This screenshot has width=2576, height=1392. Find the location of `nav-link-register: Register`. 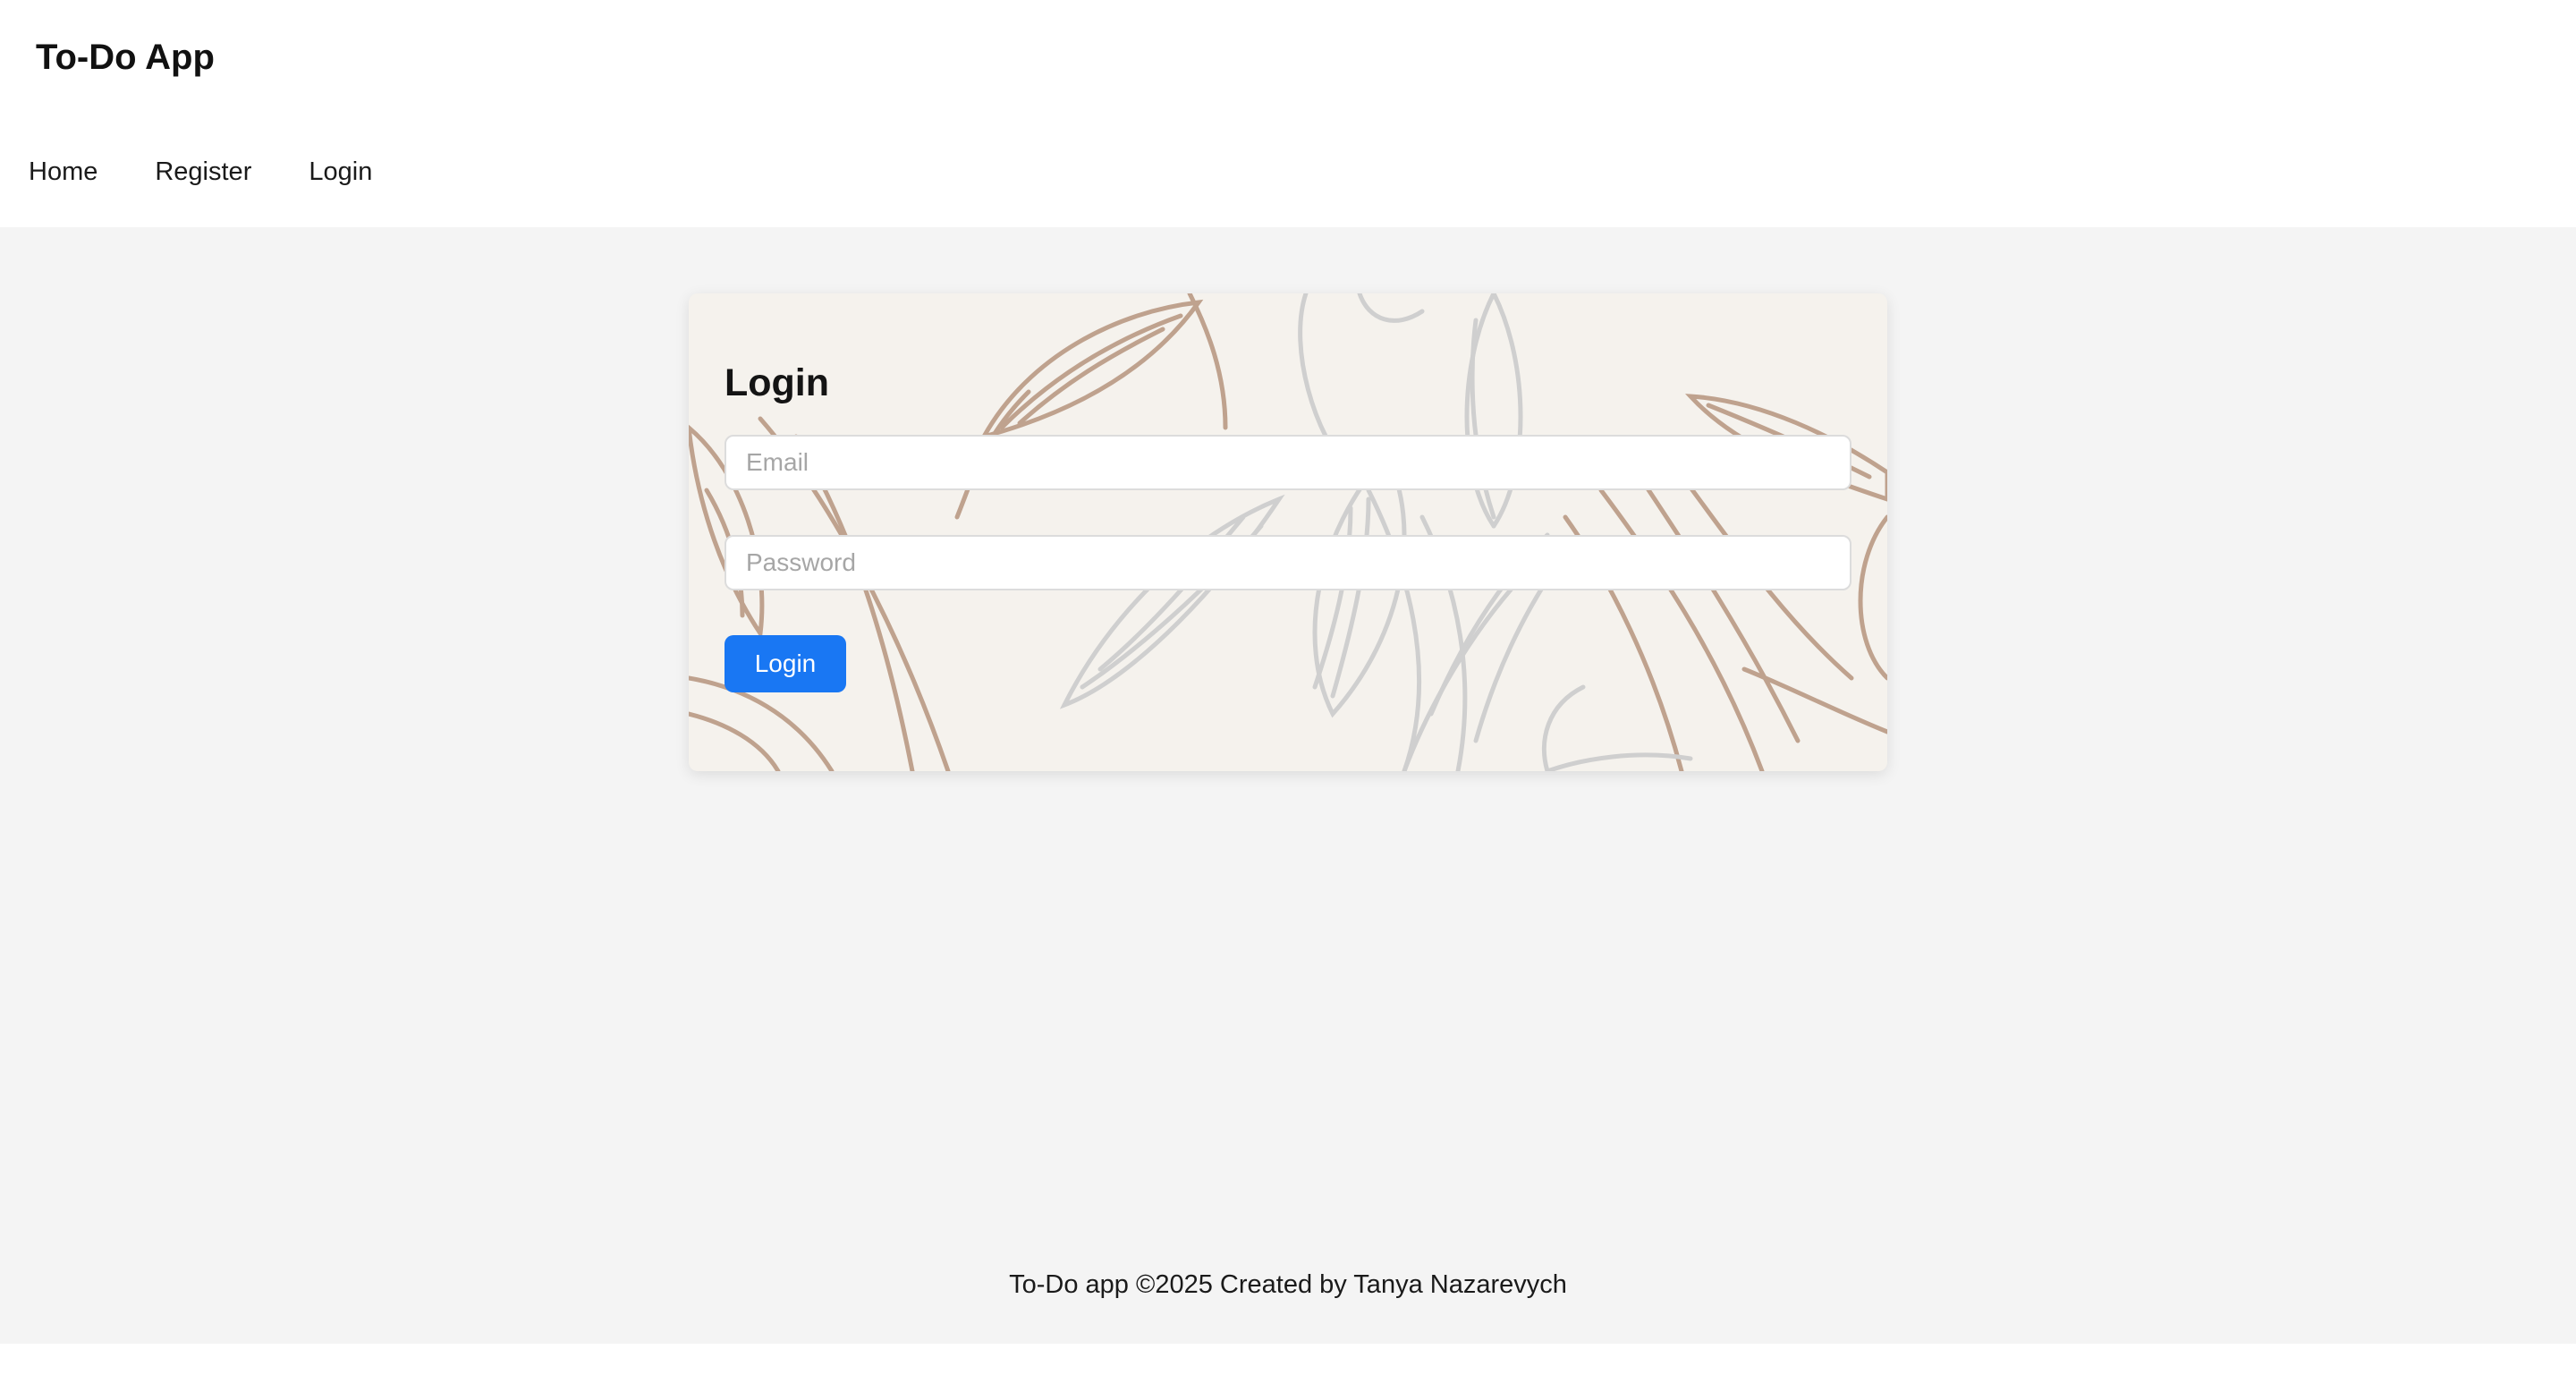

nav-link-register: Register is located at coordinates (203, 171).